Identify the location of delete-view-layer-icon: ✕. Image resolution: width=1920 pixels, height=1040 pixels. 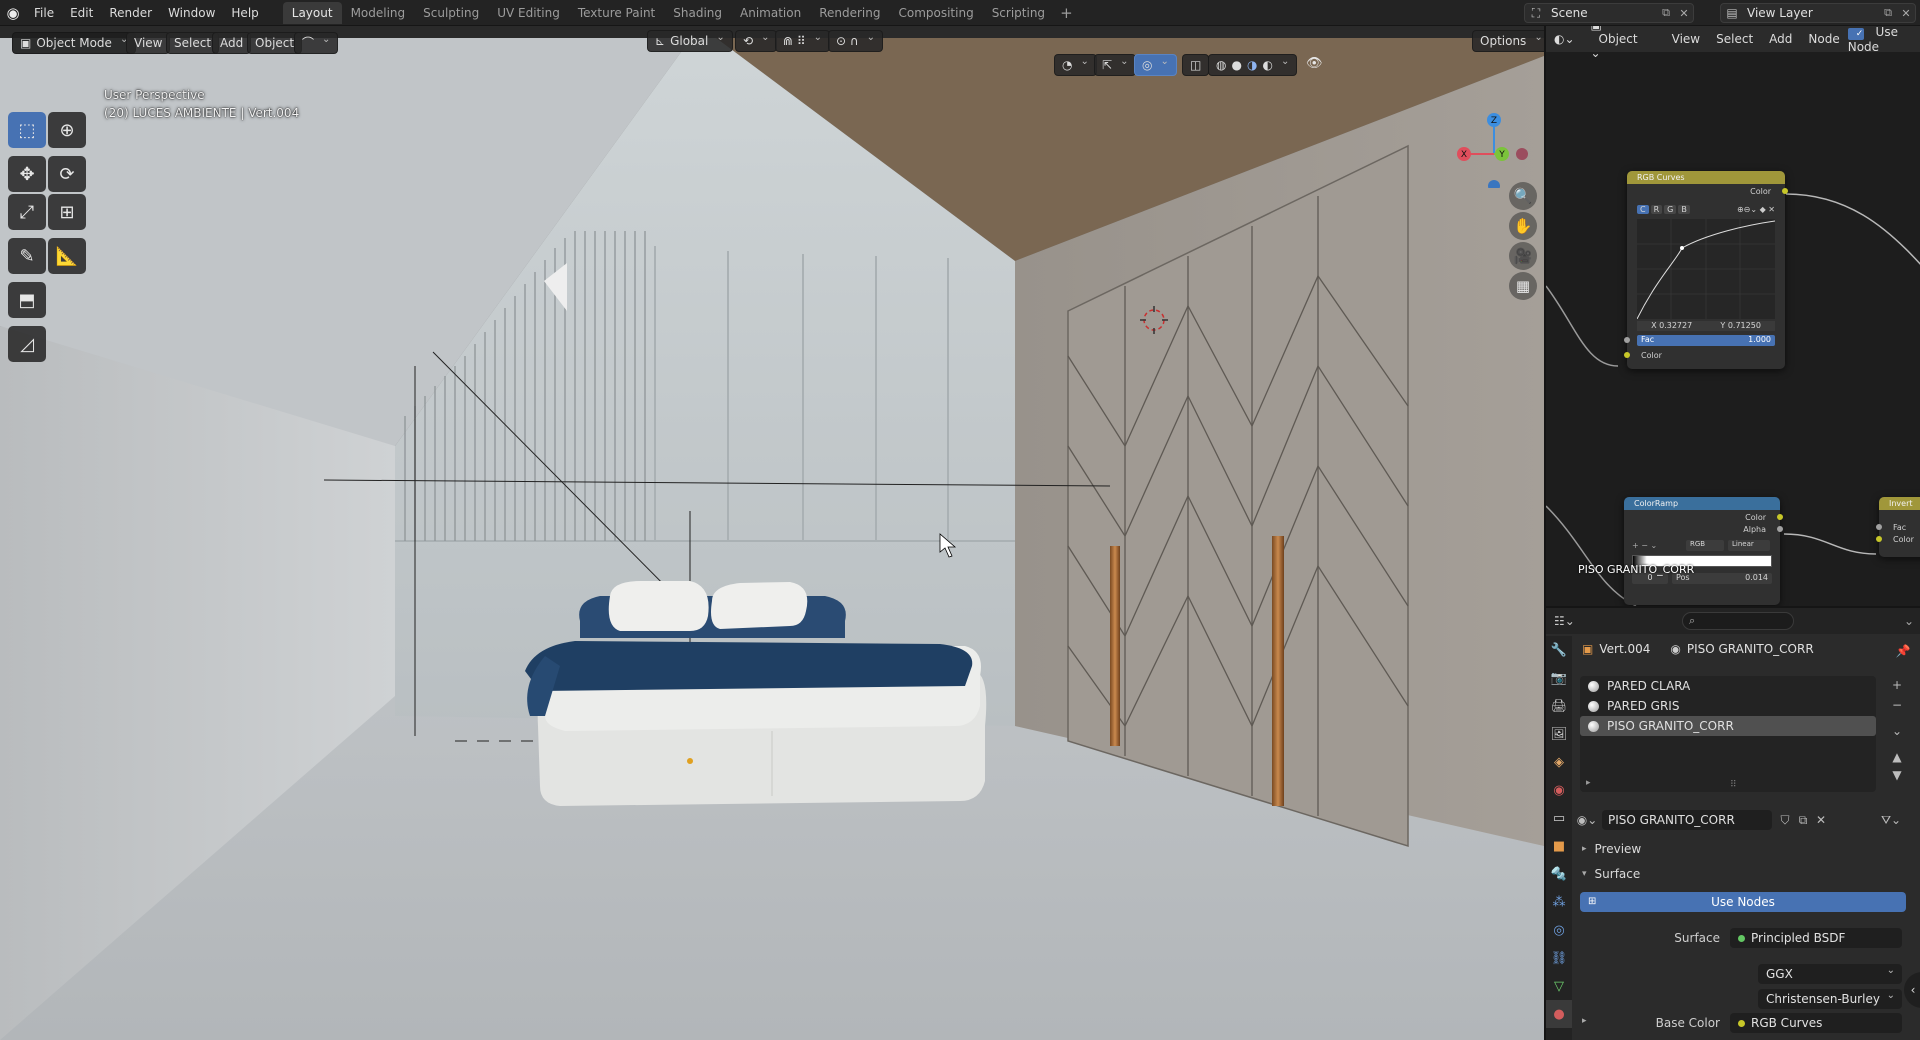
(1906, 13).